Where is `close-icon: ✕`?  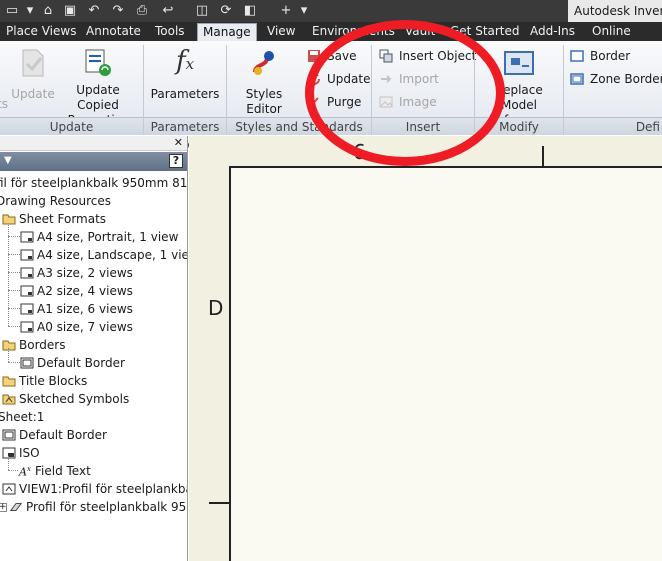
close-icon: ✕ is located at coordinates (178, 143).